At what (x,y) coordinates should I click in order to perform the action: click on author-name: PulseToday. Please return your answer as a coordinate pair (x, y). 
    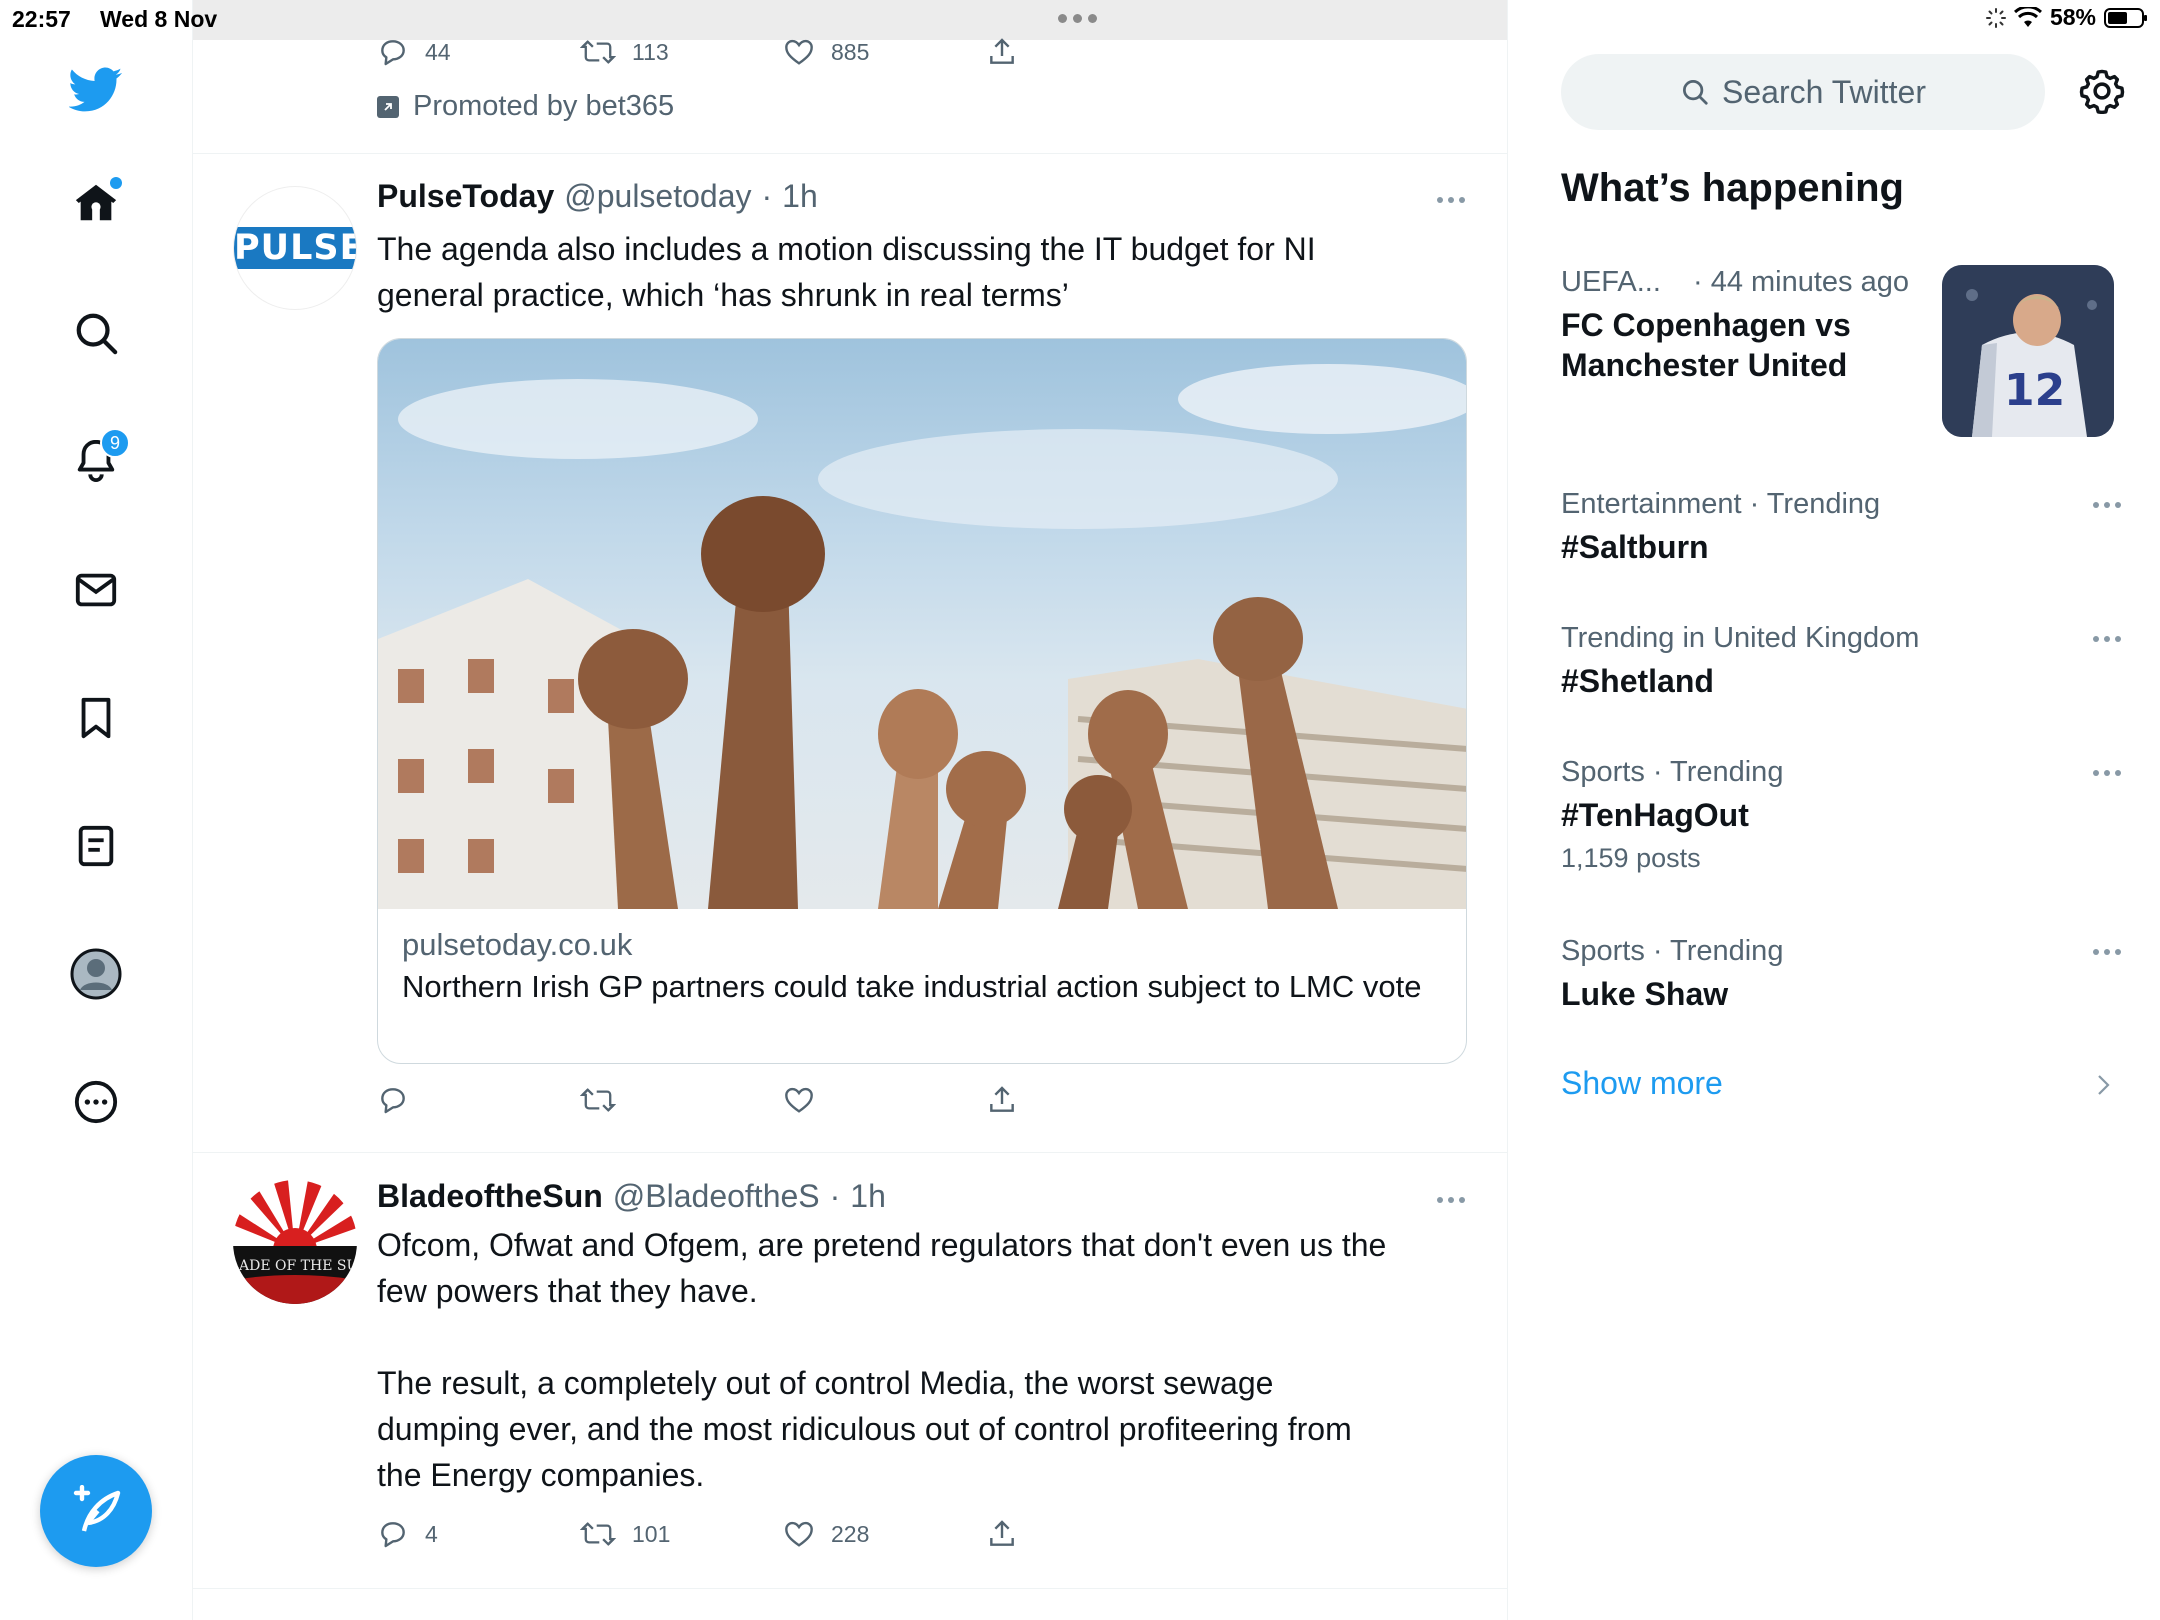
    Looking at the image, I should click on (465, 196).